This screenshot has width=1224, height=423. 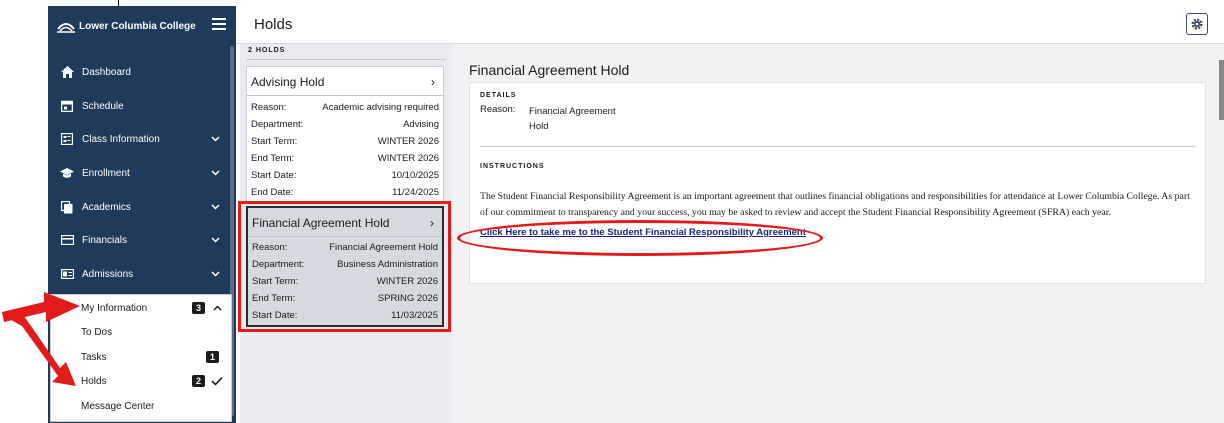 I want to click on college-logo: Lower Columbia College, so click(x=126, y=26).